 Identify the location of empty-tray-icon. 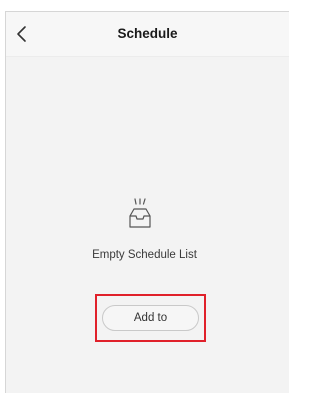
(140, 213).